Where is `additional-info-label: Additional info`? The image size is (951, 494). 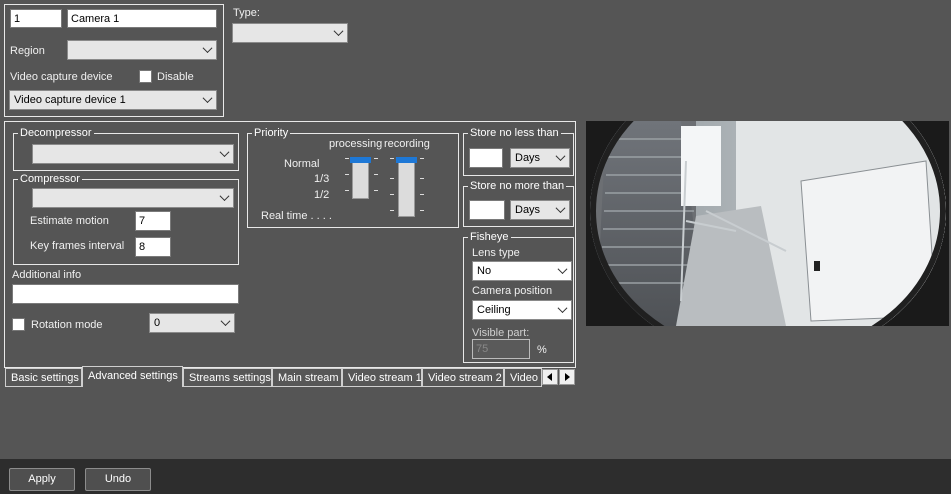
additional-info-label: Additional info is located at coordinates (47, 275).